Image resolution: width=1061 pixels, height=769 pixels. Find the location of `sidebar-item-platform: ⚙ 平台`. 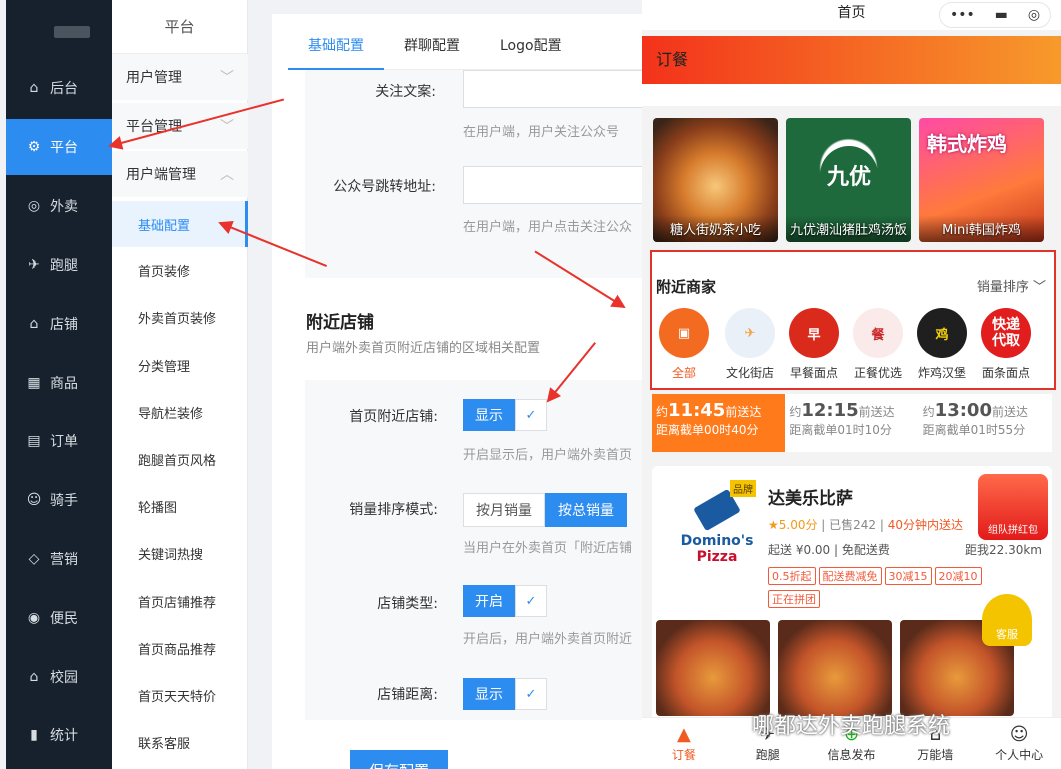

sidebar-item-platform: ⚙ 平台 is located at coordinates (59, 147).